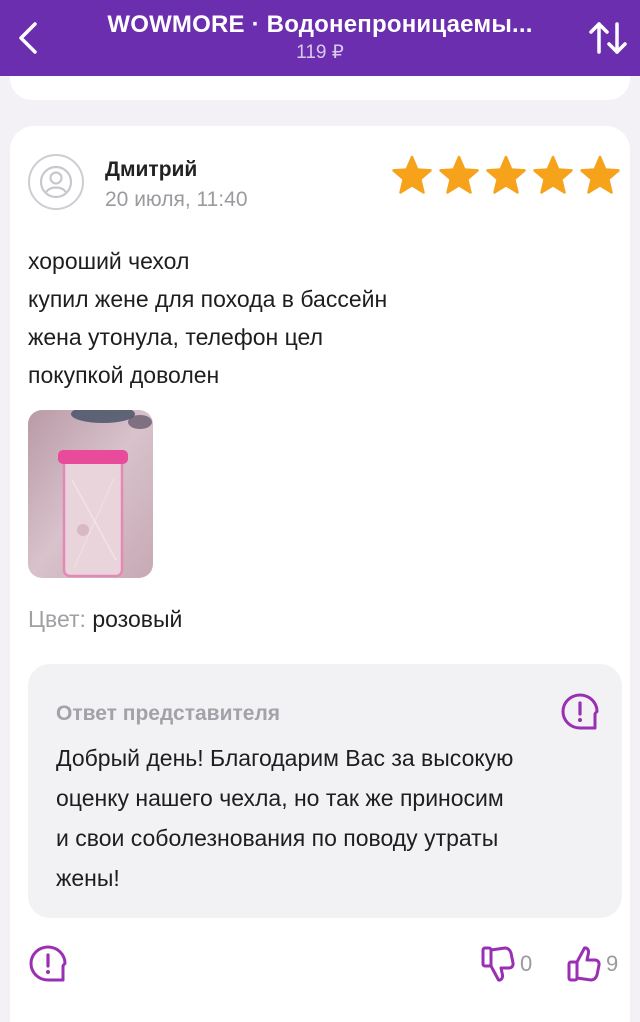 The width and height of the screenshot is (640, 1022). Describe the element at coordinates (280, 798) in the screenshot. I see `reply-text-line: оценку нашего чехла, но так же приносим` at that location.